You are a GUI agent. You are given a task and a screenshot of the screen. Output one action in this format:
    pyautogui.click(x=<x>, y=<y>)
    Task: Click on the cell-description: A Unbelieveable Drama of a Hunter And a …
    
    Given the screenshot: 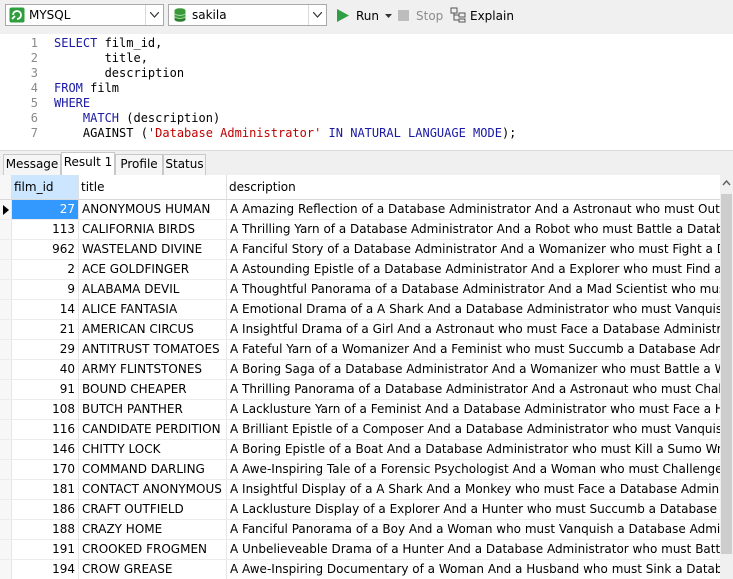 What is the action you would take?
    pyautogui.click(x=473, y=549)
    